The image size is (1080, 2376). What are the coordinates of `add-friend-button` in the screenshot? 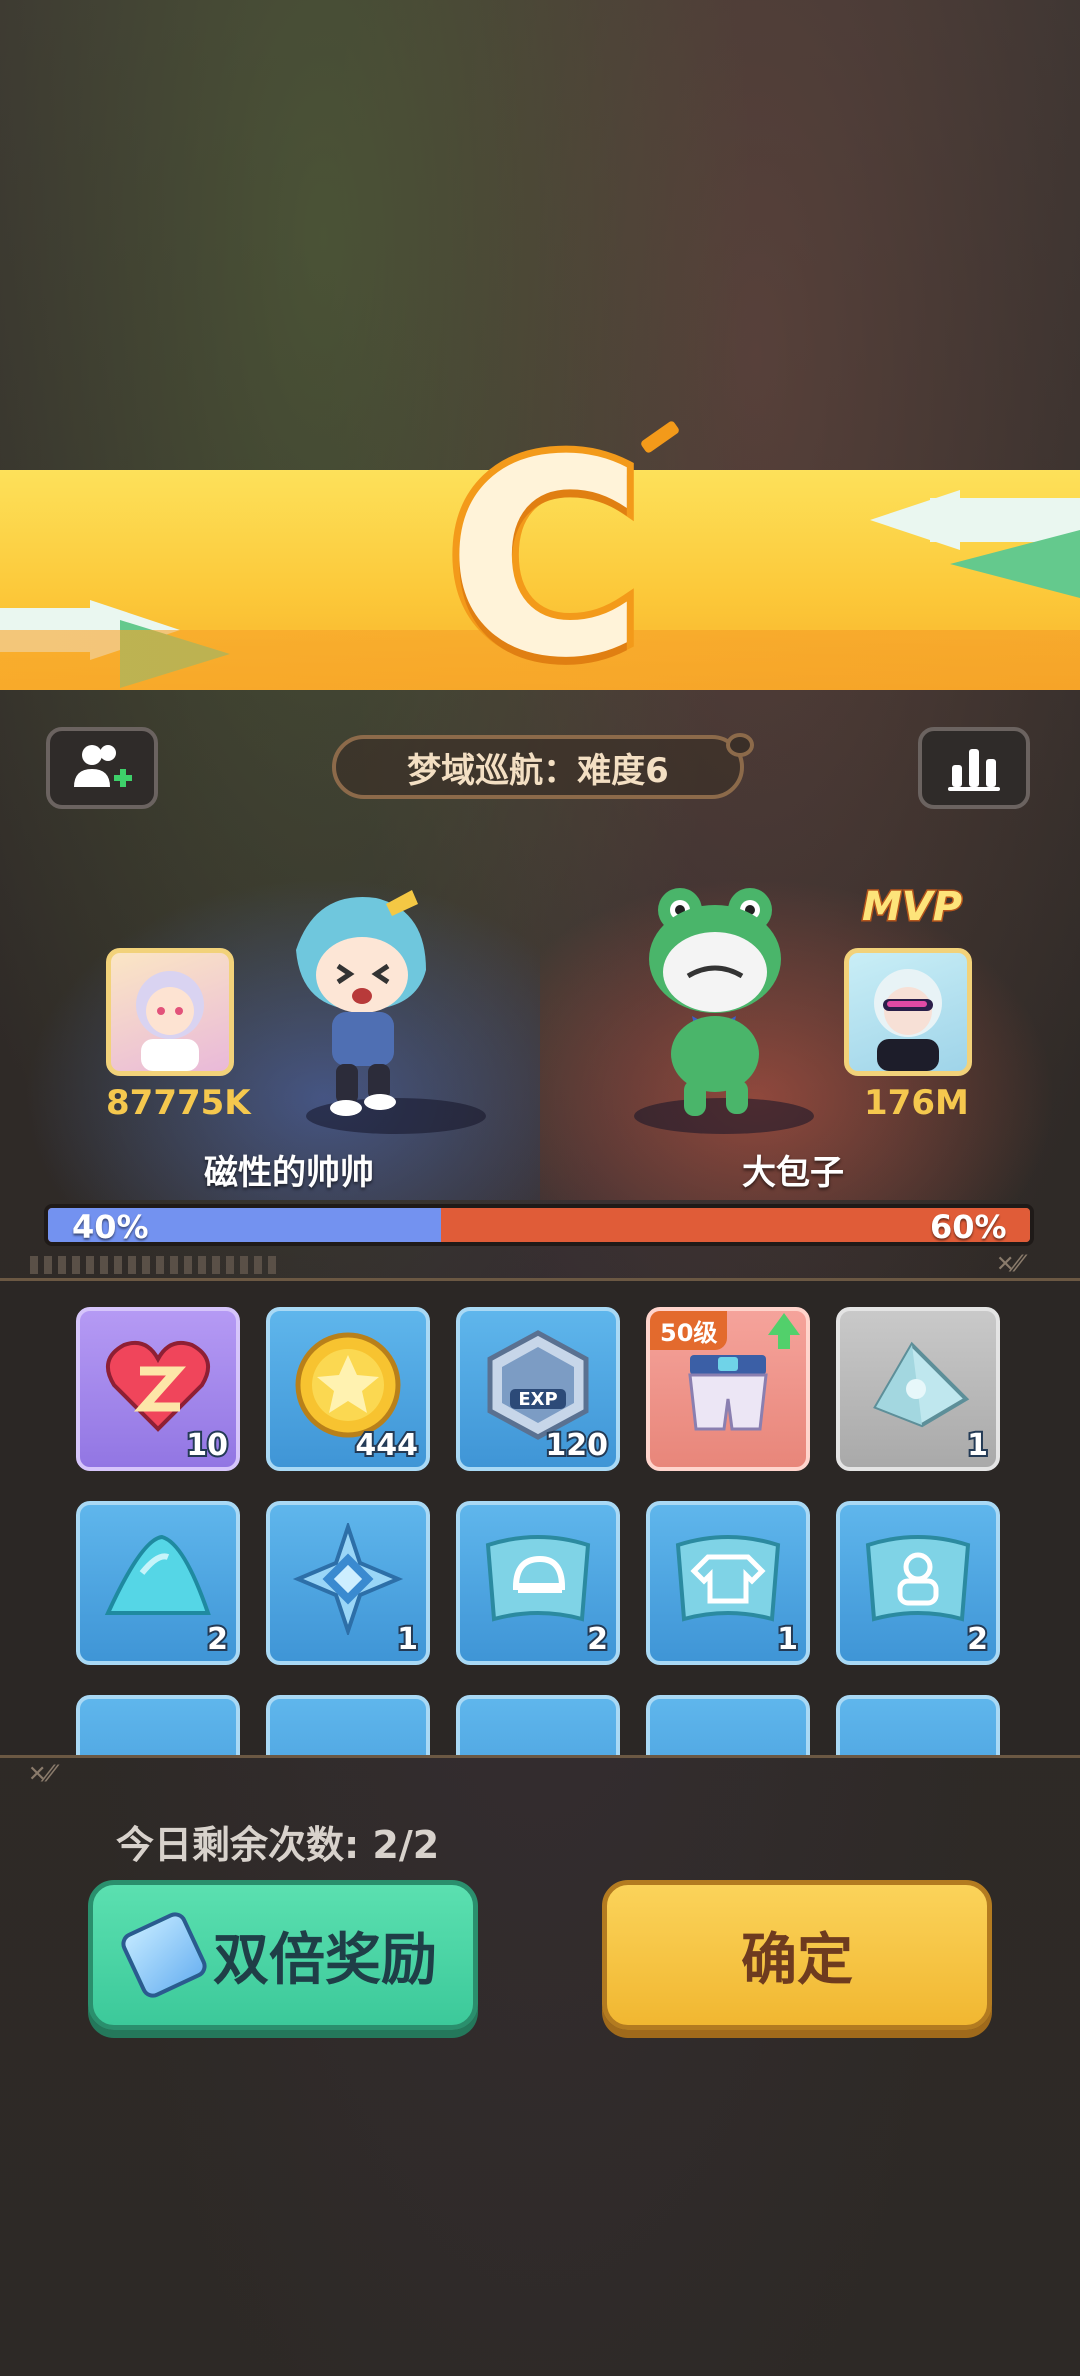 It's located at (102, 768).